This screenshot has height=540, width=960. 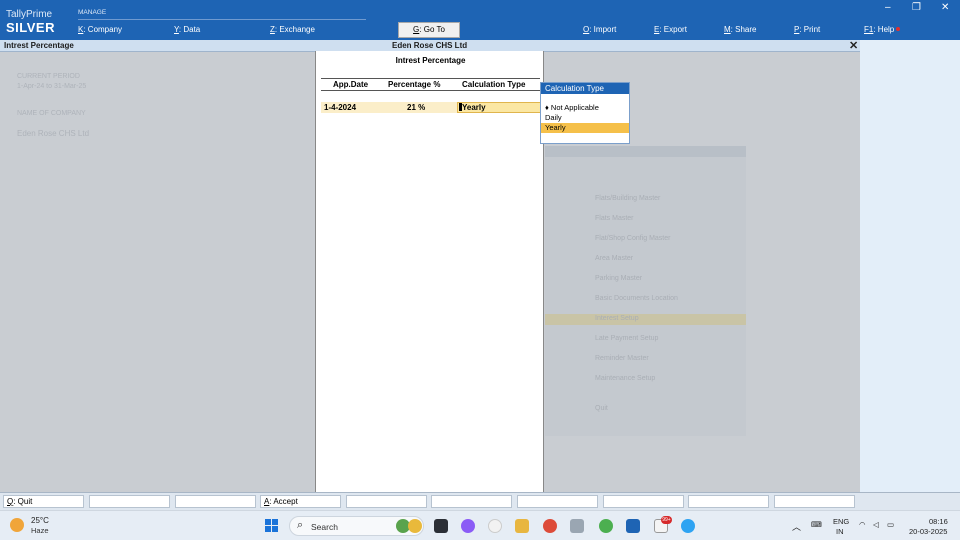 What do you see at coordinates (48, 76) in the screenshot?
I see `period-label: CURRENT PERIOD` at bounding box center [48, 76].